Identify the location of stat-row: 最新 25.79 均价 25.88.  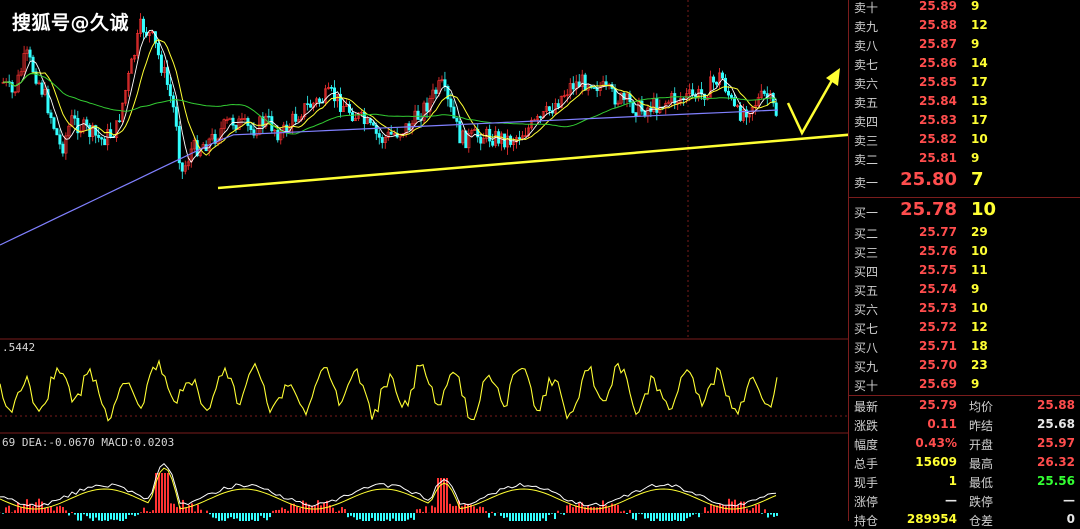
(964, 405).